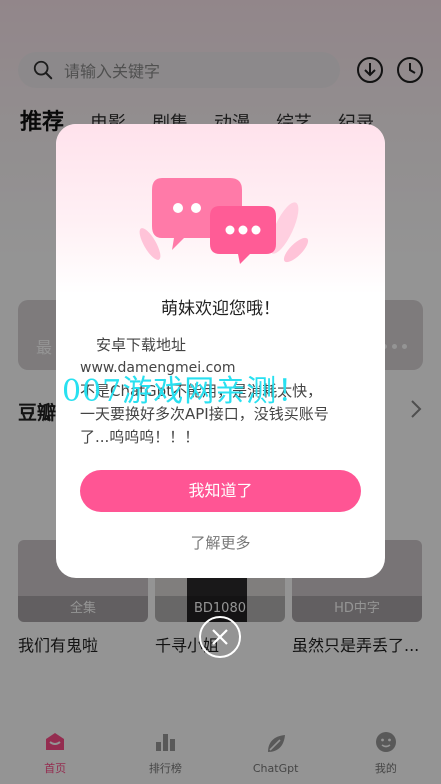  Describe the element at coordinates (220, 542) in the screenshot. I see `learn-more-link: 了解更多` at that location.